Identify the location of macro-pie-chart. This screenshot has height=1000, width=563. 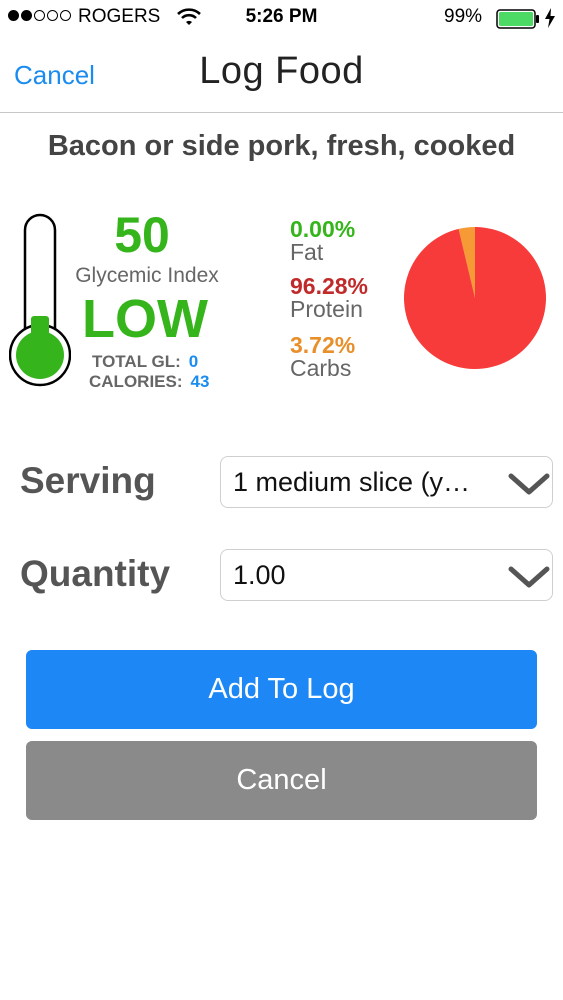
(475, 298).